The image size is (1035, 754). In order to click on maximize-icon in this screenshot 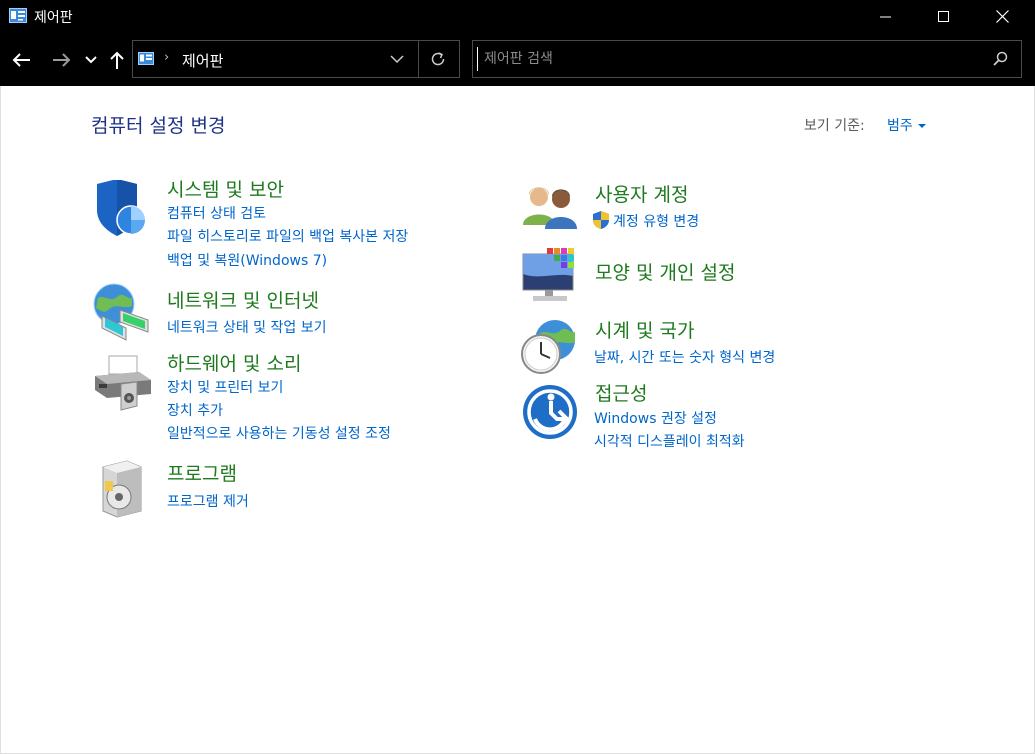, I will do `click(943, 16)`.